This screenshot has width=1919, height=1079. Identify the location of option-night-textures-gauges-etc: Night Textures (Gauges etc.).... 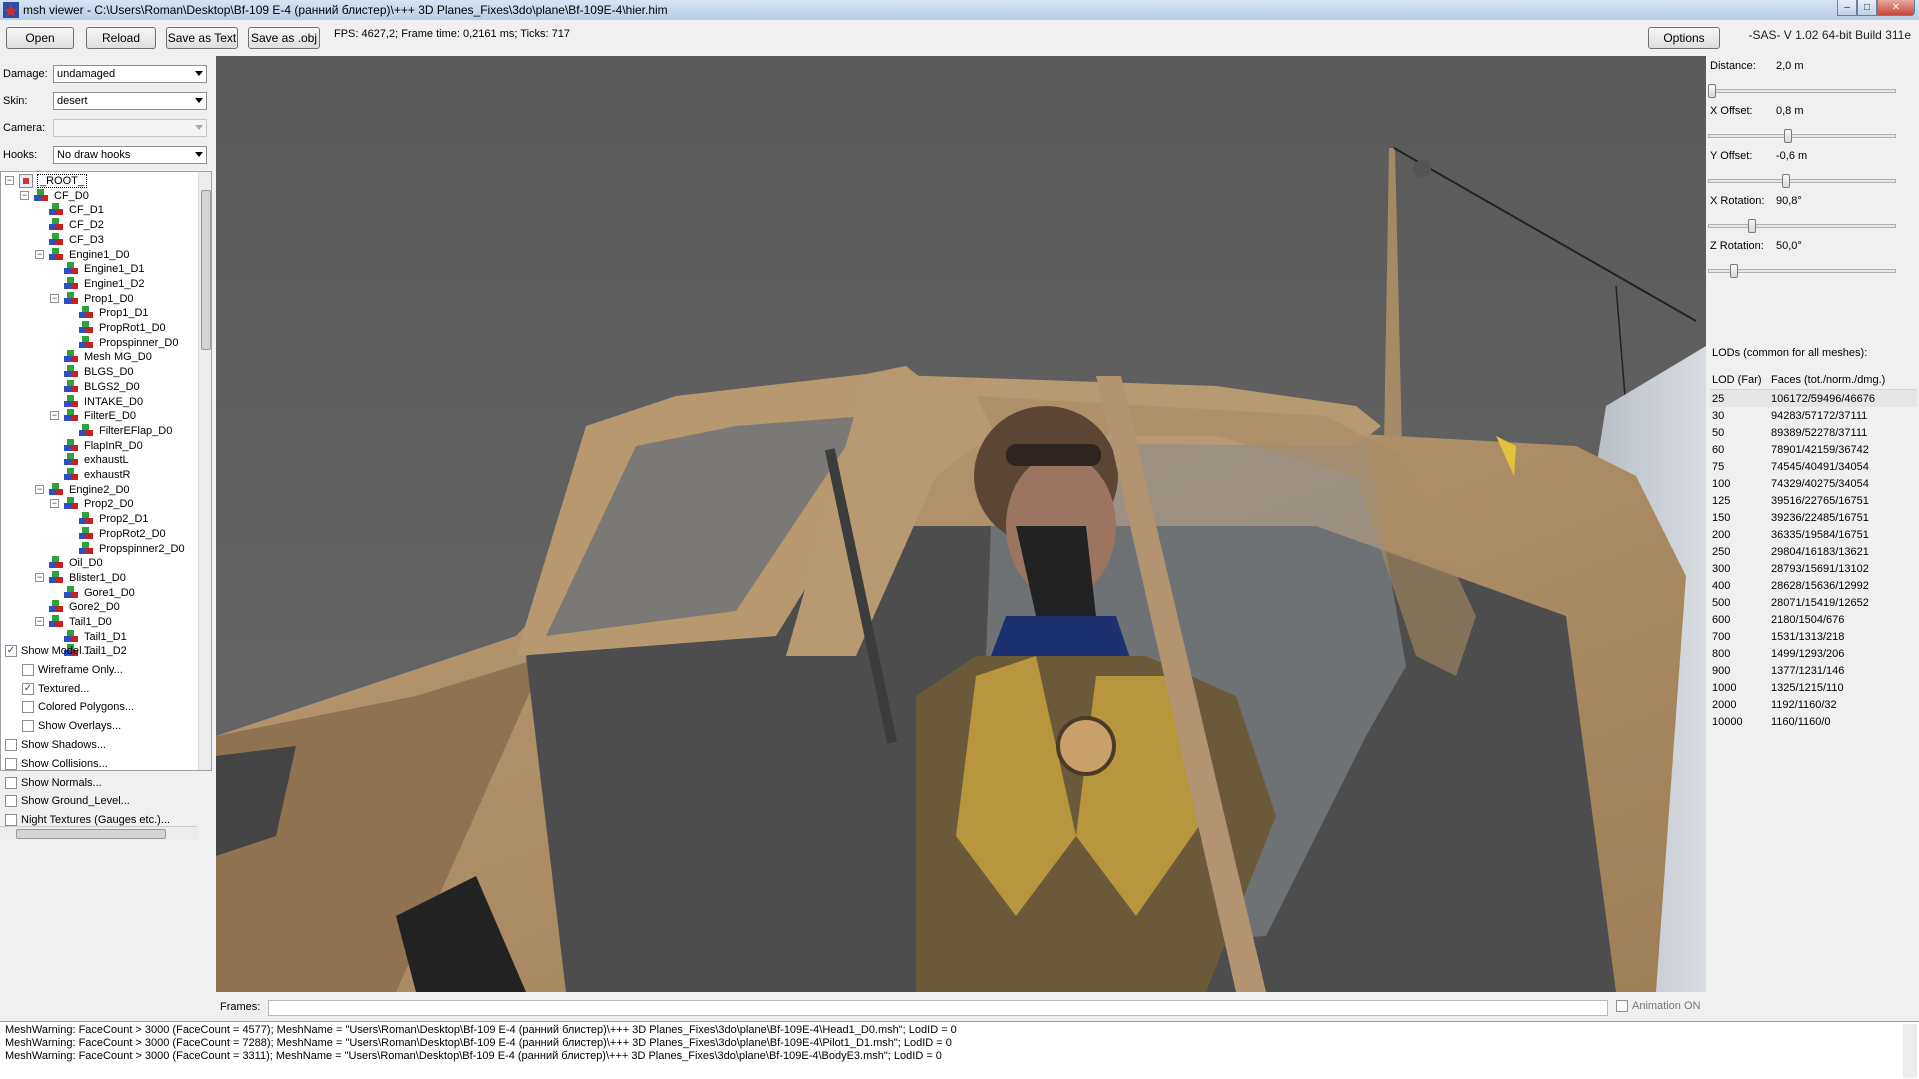
(87, 820).